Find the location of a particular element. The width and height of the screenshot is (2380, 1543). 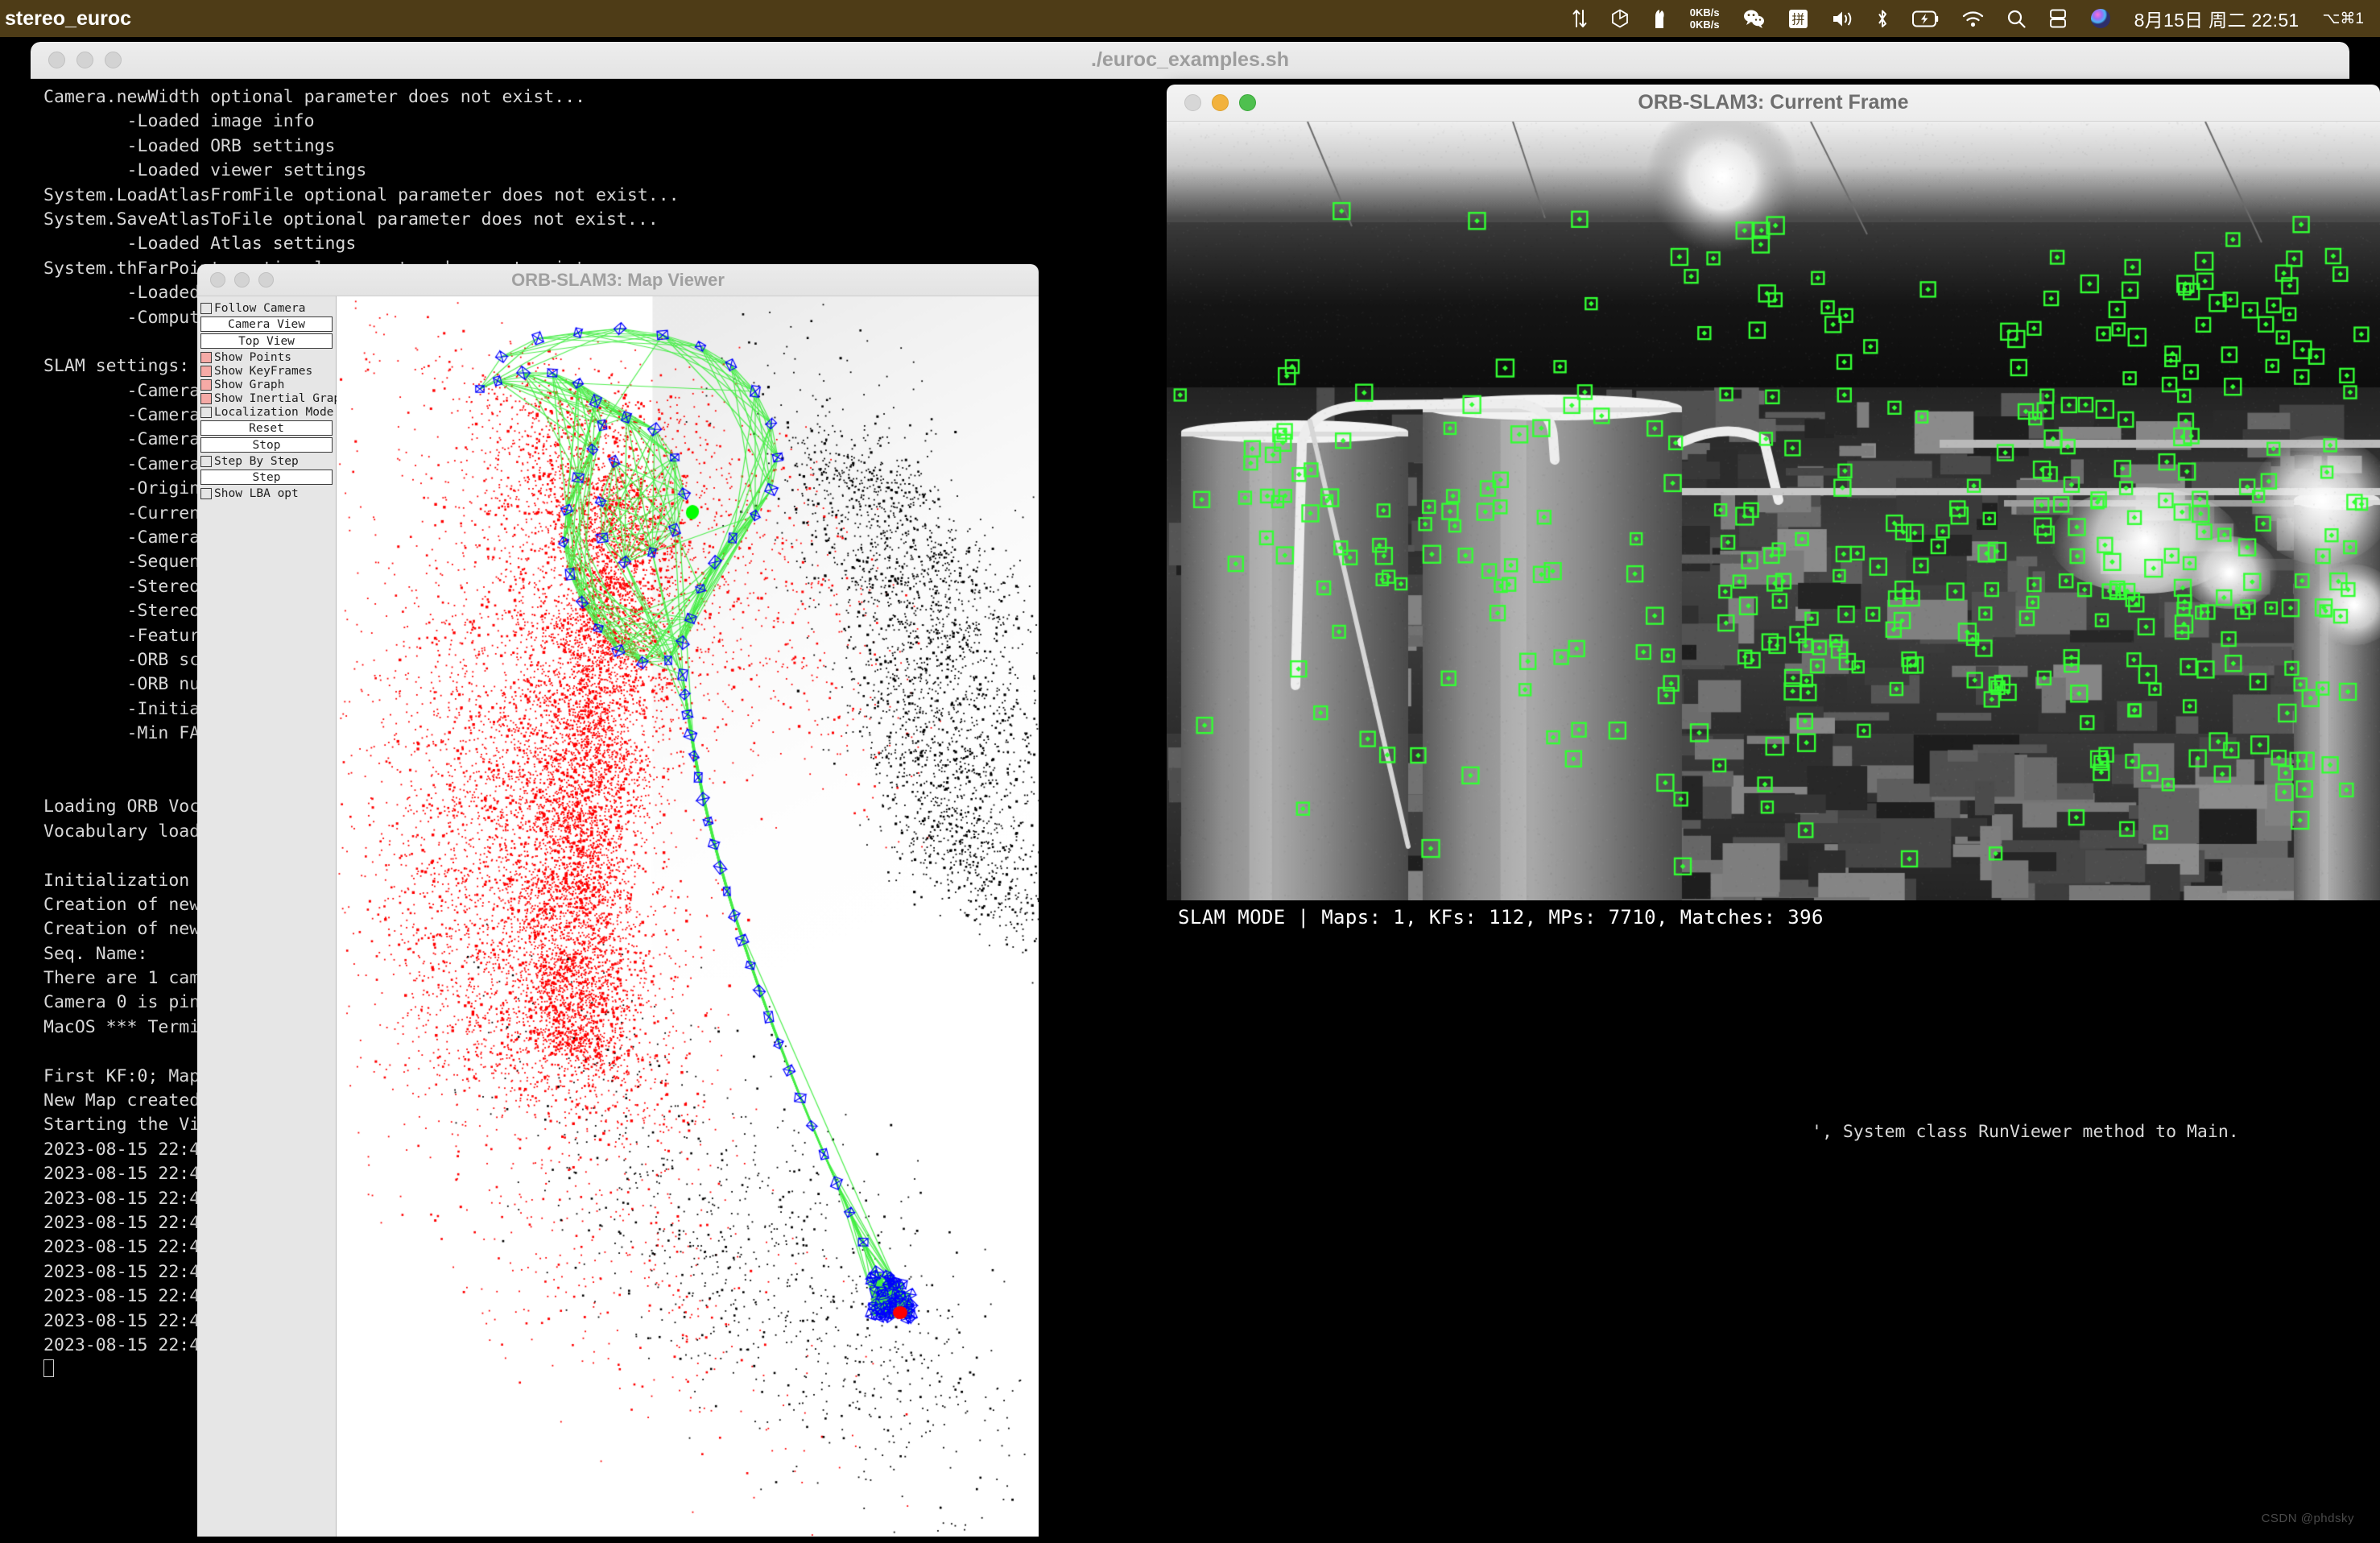

show-points-checkbox: Show Points is located at coordinates (267, 357).